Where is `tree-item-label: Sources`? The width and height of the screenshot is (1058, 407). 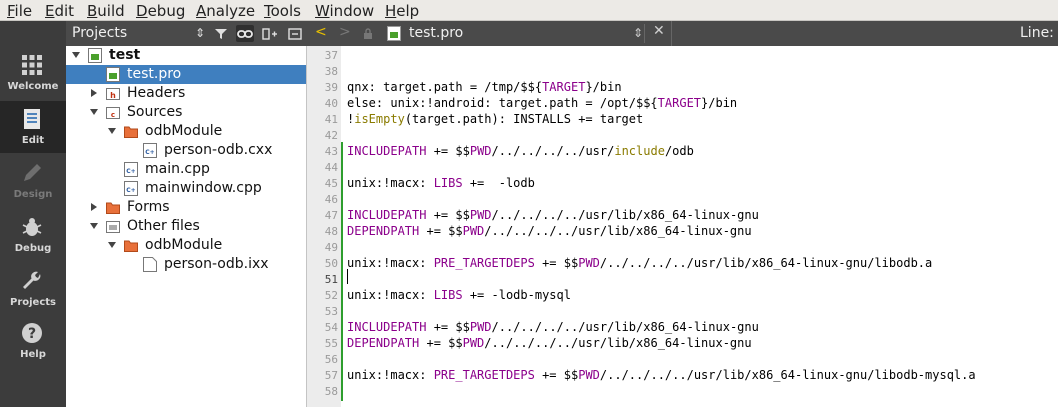 tree-item-label: Sources is located at coordinates (155, 112).